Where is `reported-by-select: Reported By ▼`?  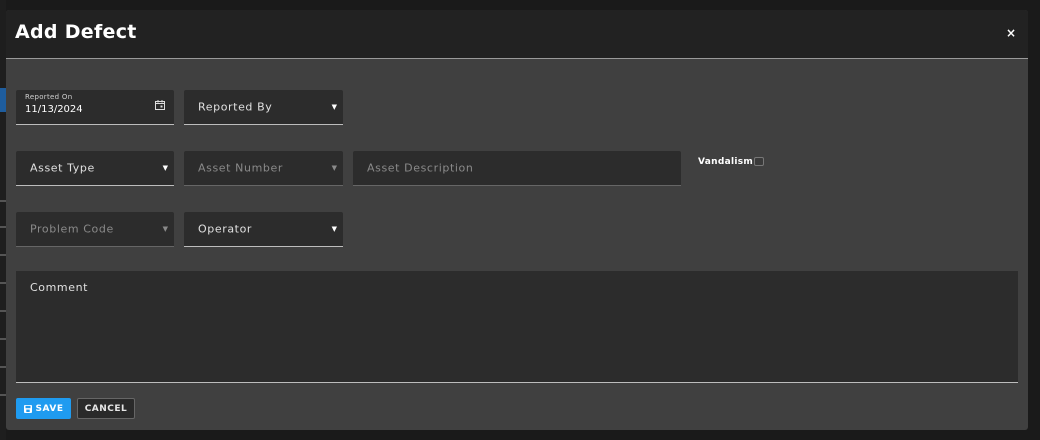
reported-by-select: Reported By ▼ is located at coordinates (263, 107).